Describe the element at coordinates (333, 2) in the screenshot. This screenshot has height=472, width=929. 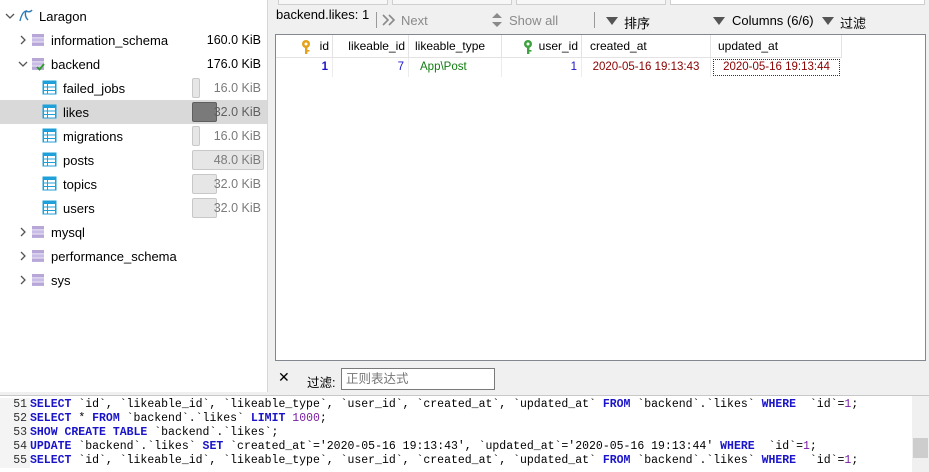
I see `tab-host` at that location.